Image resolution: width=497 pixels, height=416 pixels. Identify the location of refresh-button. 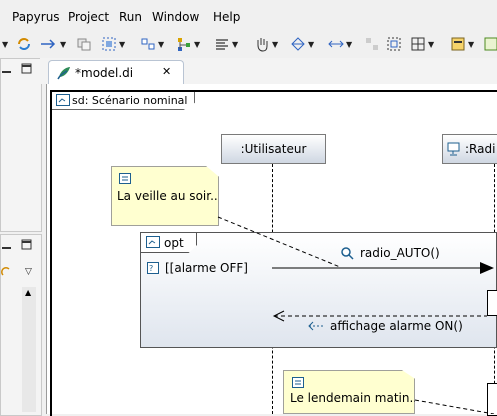
(24, 44).